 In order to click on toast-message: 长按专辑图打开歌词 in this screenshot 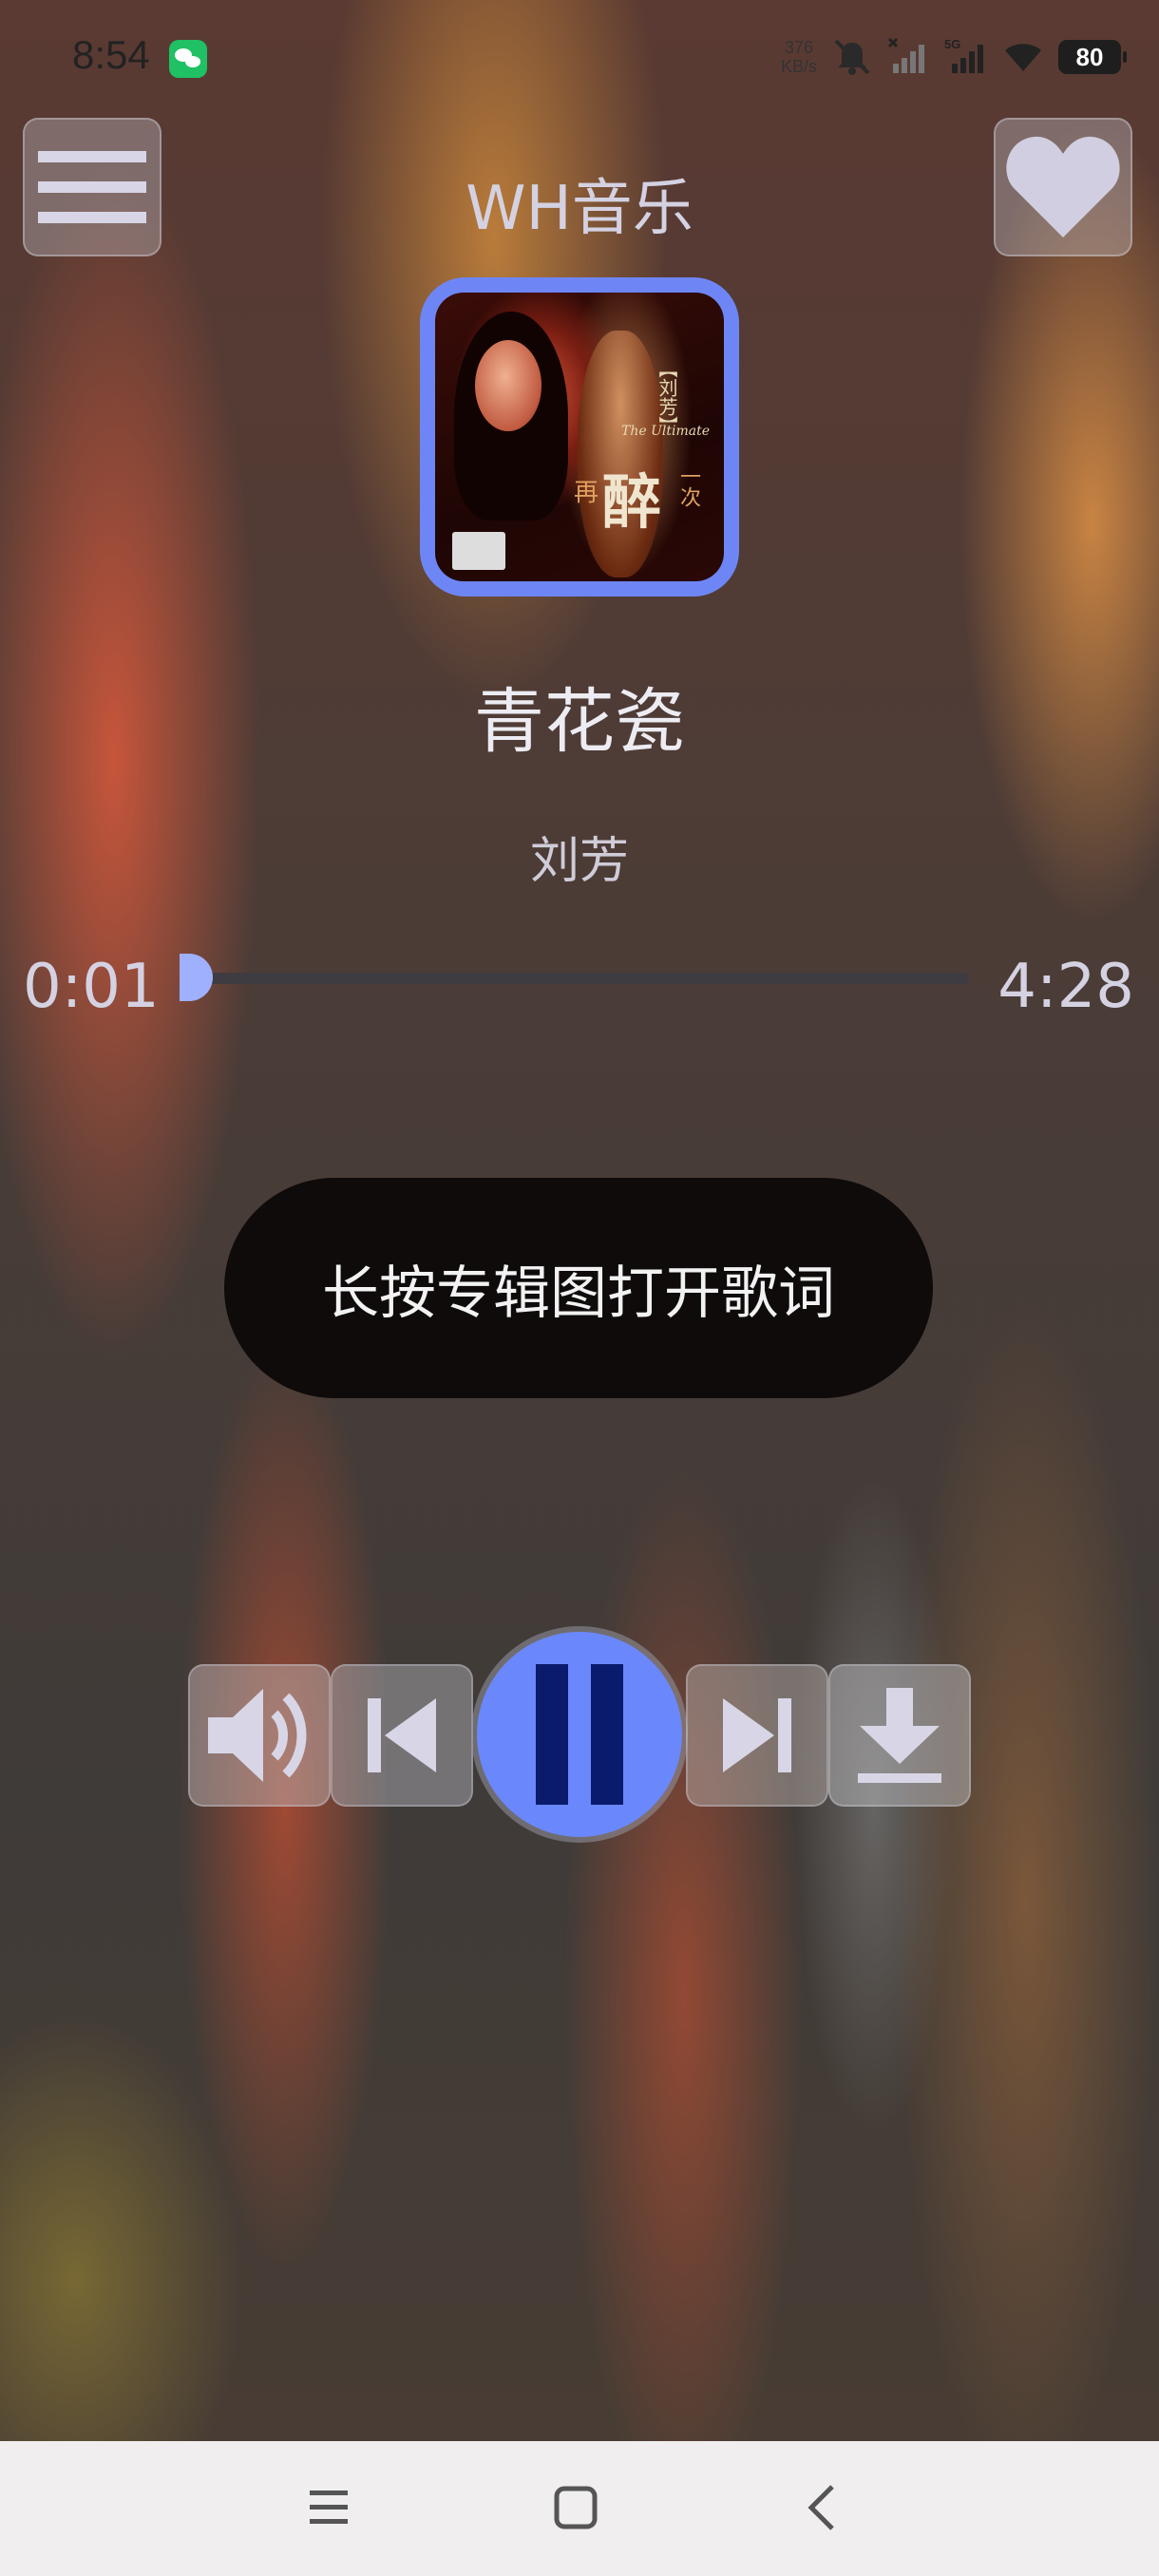, I will do `click(578, 1288)`.